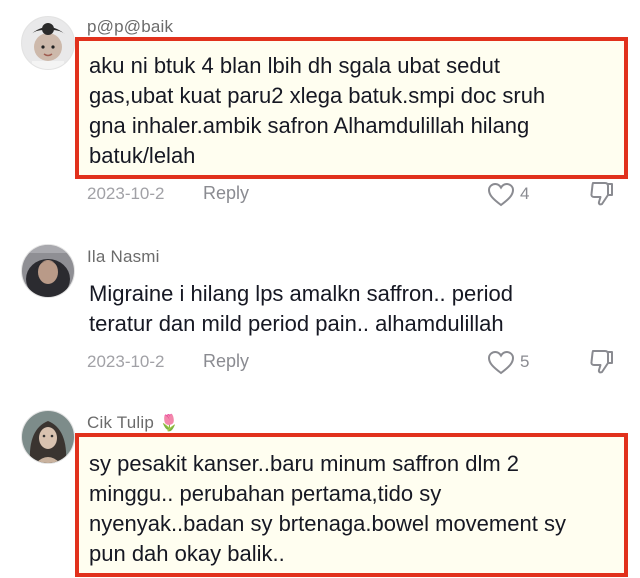 Image resolution: width=640 pixels, height=578 pixels. I want to click on username-text: Cik Tulip, so click(120, 422).